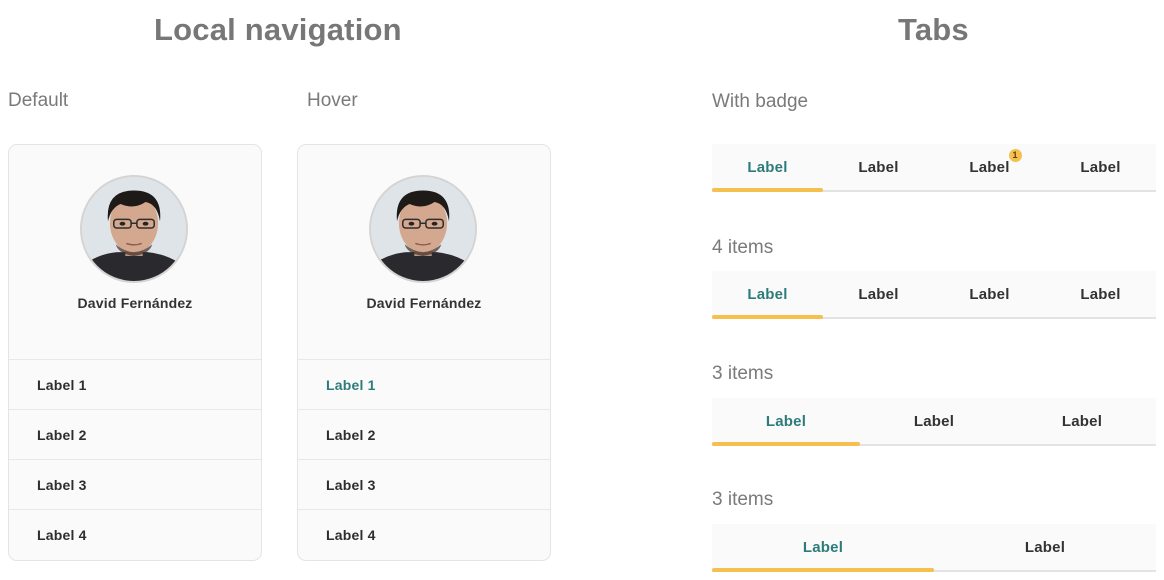 The height and width of the screenshot is (580, 1164). What do you see at coordinates (332, 100) in the screenshot?
I see `hover-state-label: Hover` at bounding box center [332, 100].